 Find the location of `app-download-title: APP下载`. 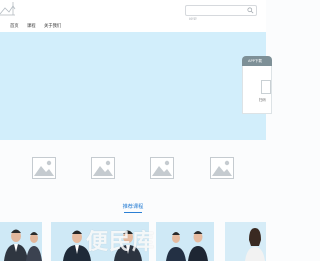

app-download-title: APP下载 is located at coordinates (257, 61).